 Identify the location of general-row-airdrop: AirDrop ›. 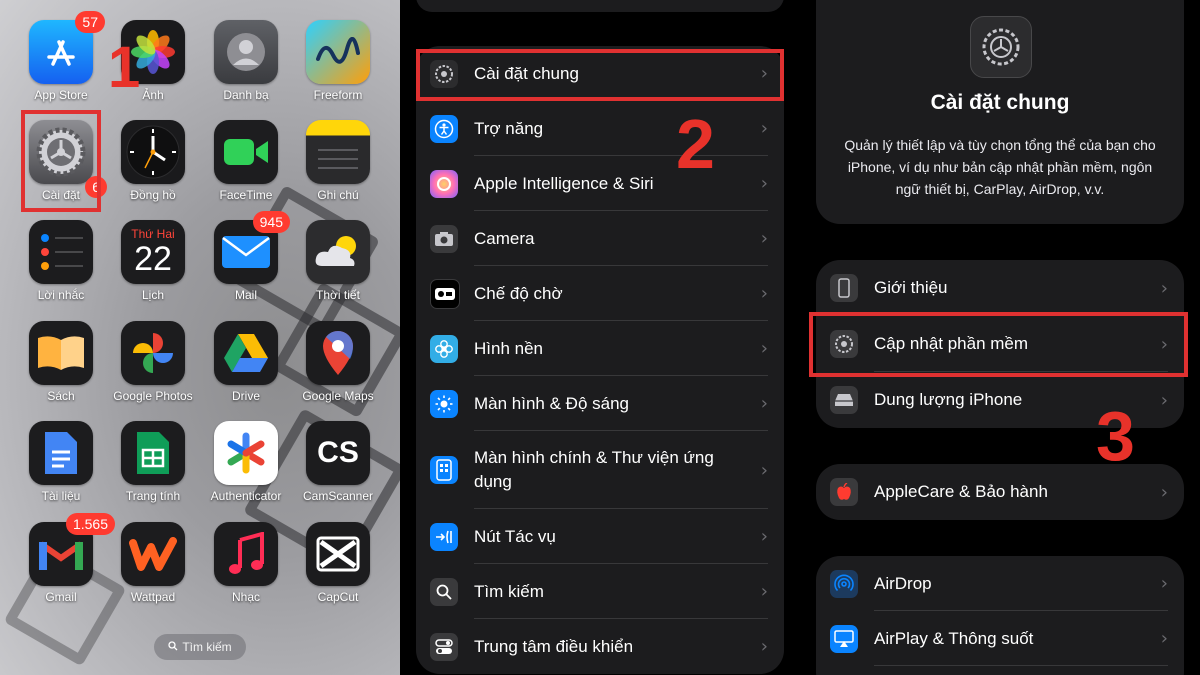
(1000, 583).